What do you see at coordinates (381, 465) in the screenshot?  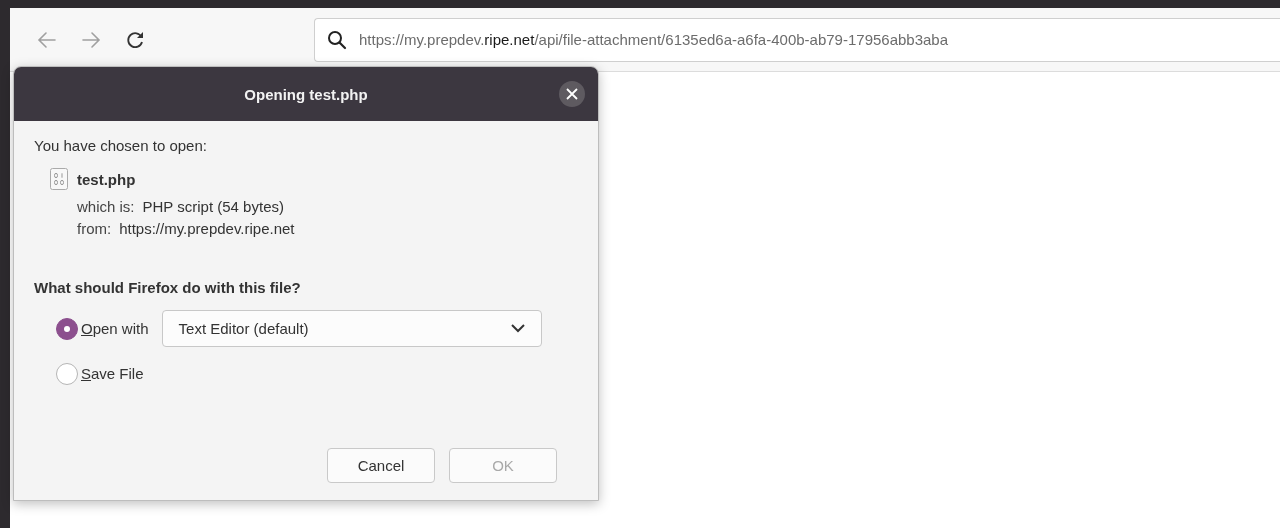 I see `cancel-button: Cancel` at bounding box center [381, 465].